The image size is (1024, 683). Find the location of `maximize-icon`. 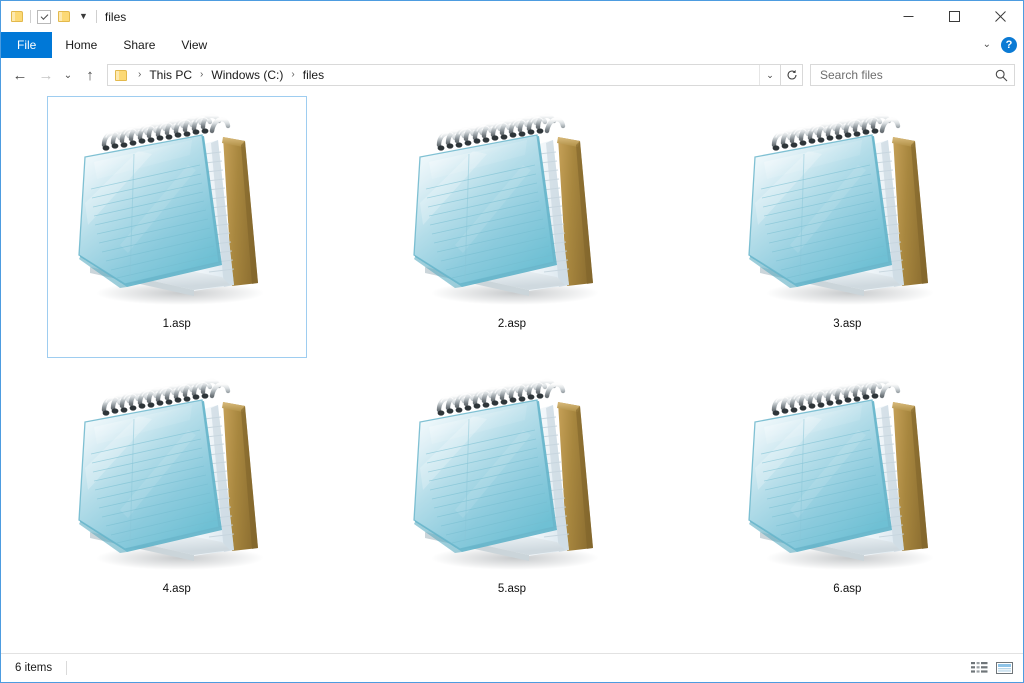

maximize-icon is located at coordinates (954, 16).